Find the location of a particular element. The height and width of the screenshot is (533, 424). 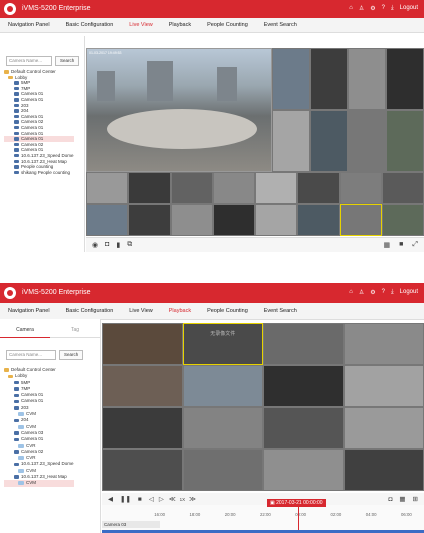

tree-item: shikang People counting is located at coordinates (39, 173).